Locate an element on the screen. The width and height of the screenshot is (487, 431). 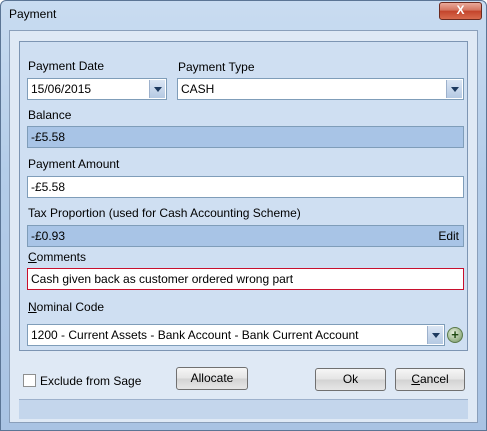
close-icon: X is located at coordinates (460, 10).